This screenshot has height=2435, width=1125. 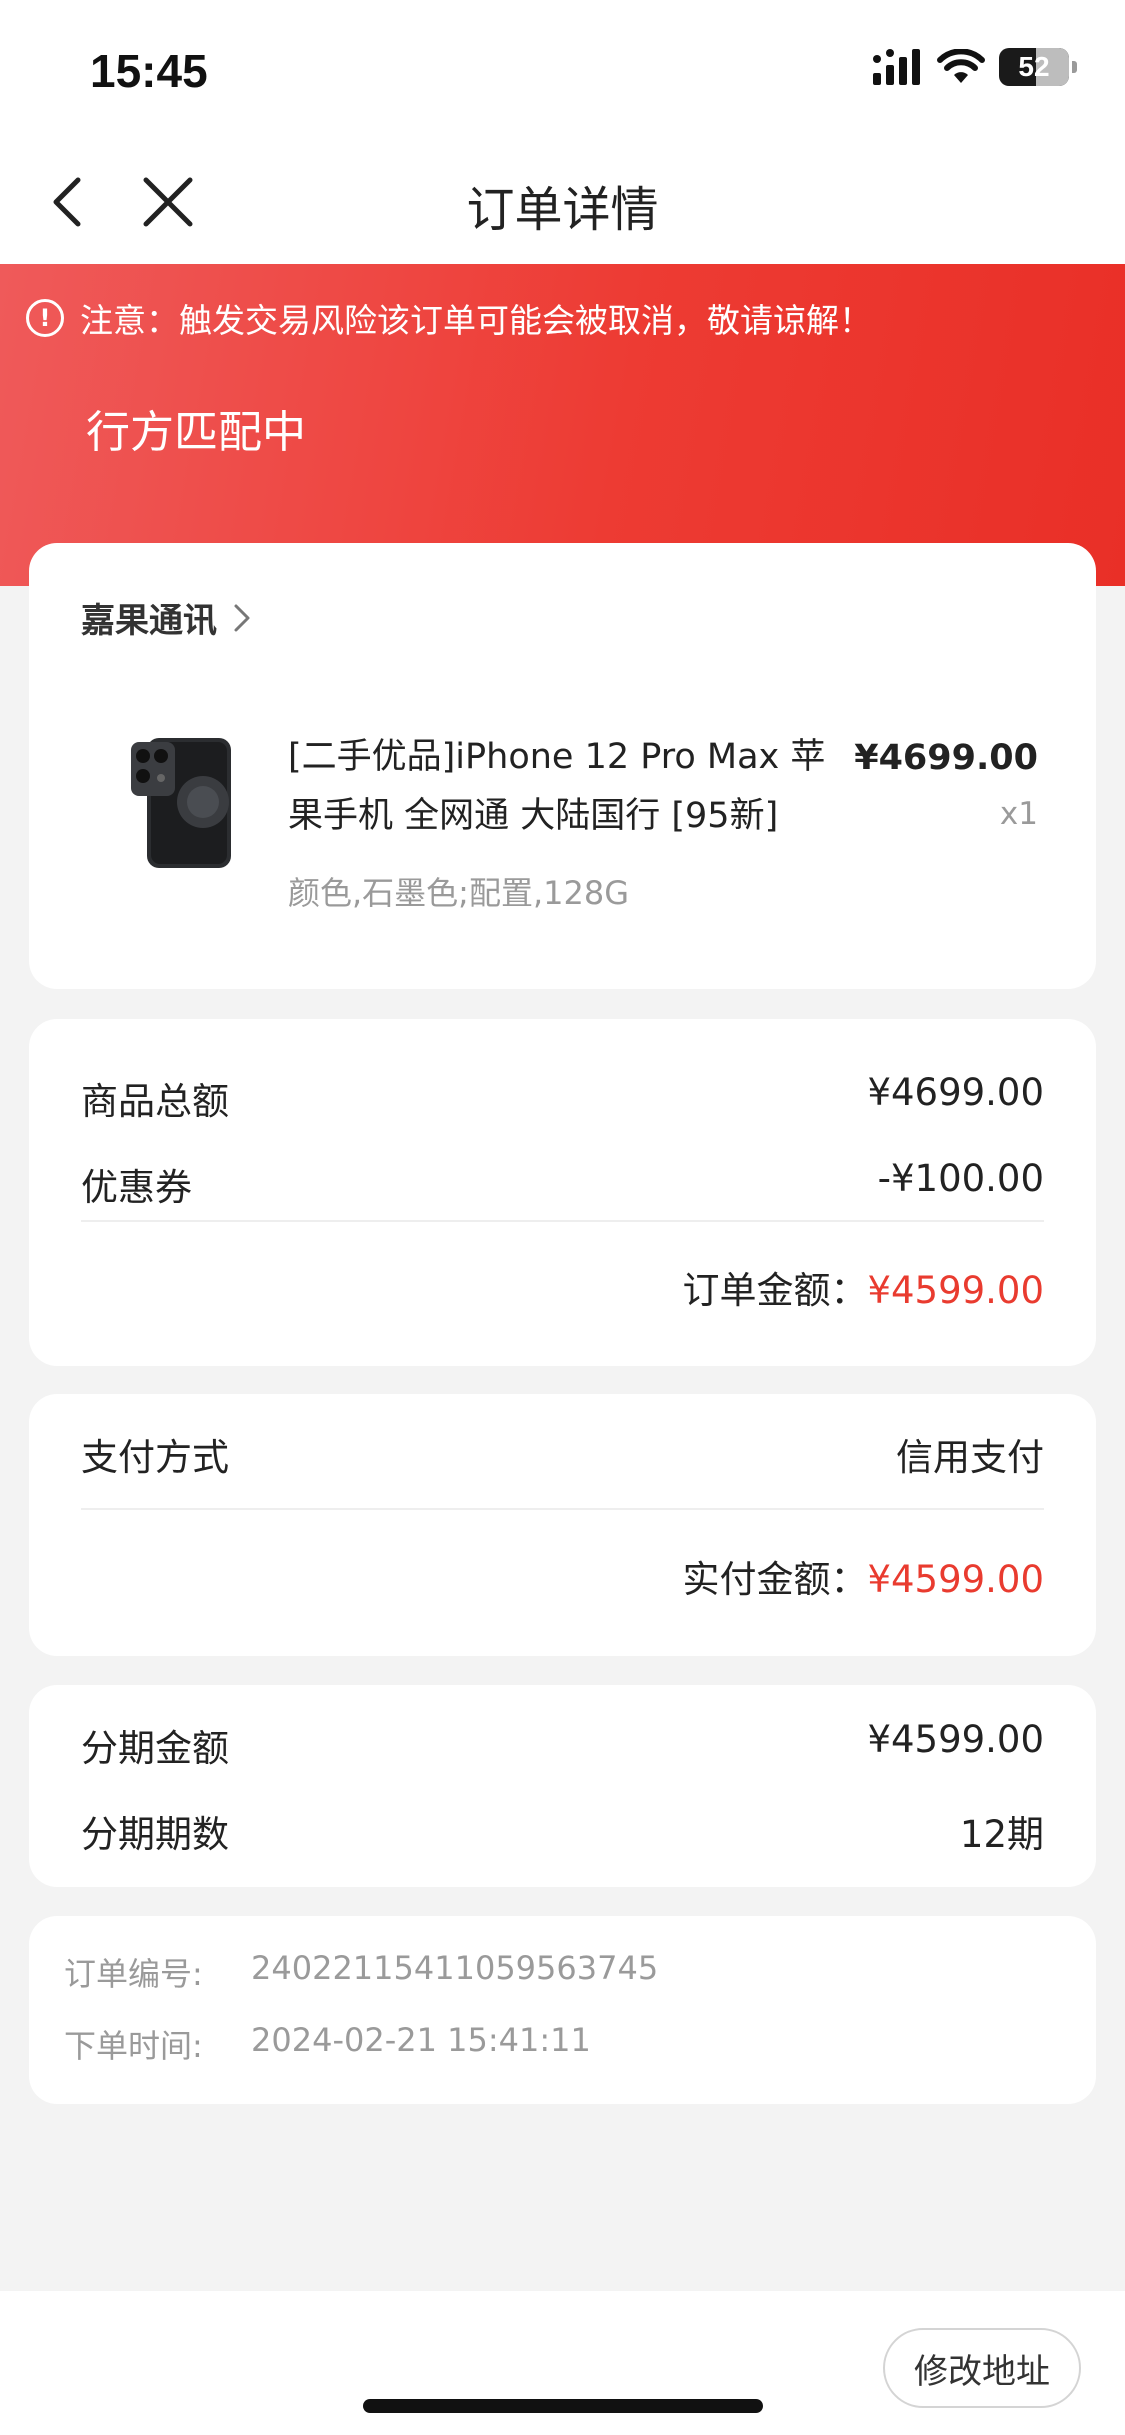 I want to click on shop-link: 嘉果通讯, so click(x=167, y=617).